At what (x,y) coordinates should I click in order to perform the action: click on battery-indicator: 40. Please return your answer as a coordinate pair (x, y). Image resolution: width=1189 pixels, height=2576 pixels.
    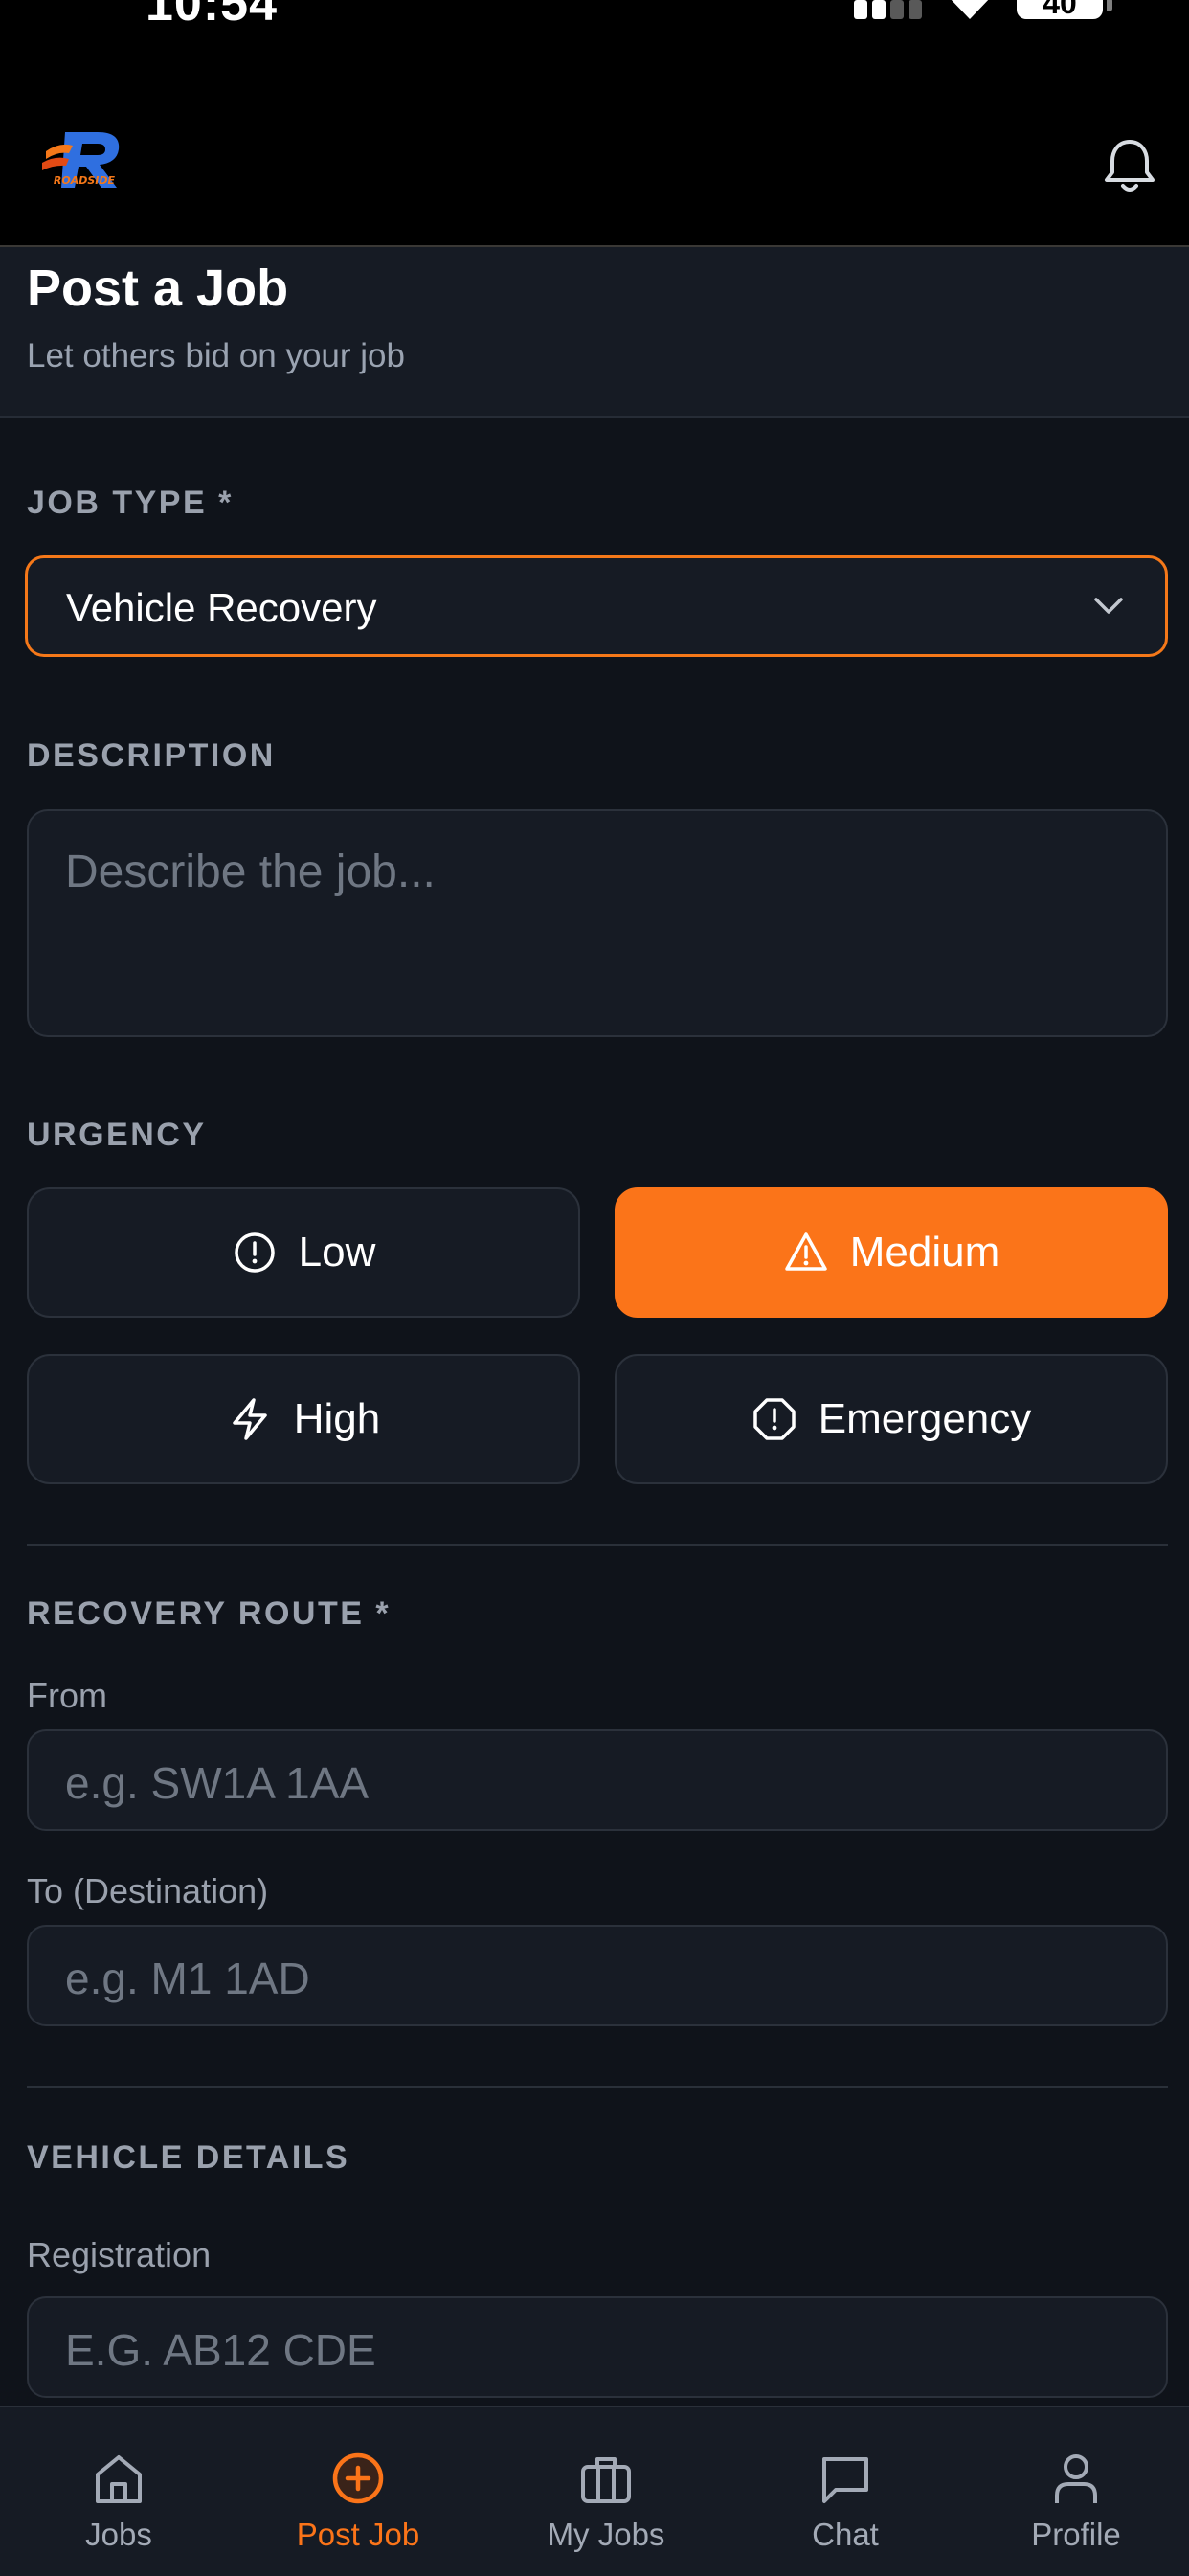
    Looking at the image, I should click on (1060, 9).